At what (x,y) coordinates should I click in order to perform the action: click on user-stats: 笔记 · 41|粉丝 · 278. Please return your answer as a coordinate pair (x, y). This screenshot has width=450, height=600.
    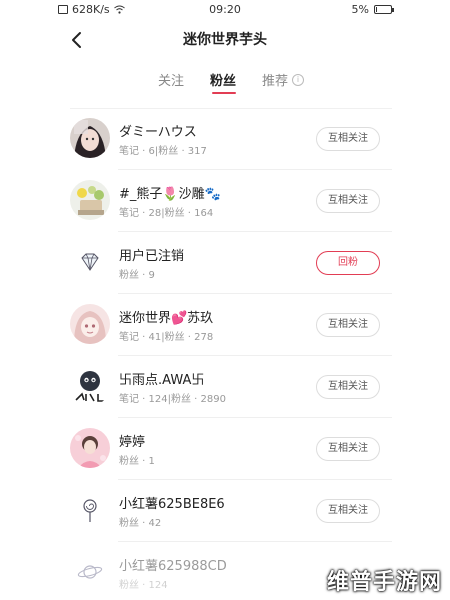
    Looking at the image, I should click on (166, 337).